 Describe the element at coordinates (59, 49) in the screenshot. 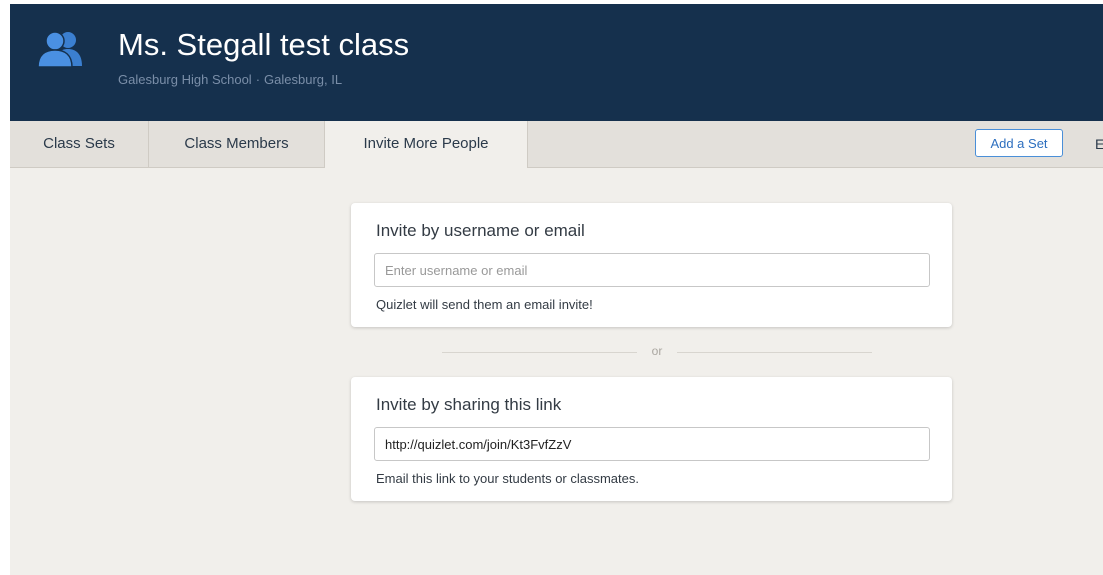

I see `class-group-icon` at that location.